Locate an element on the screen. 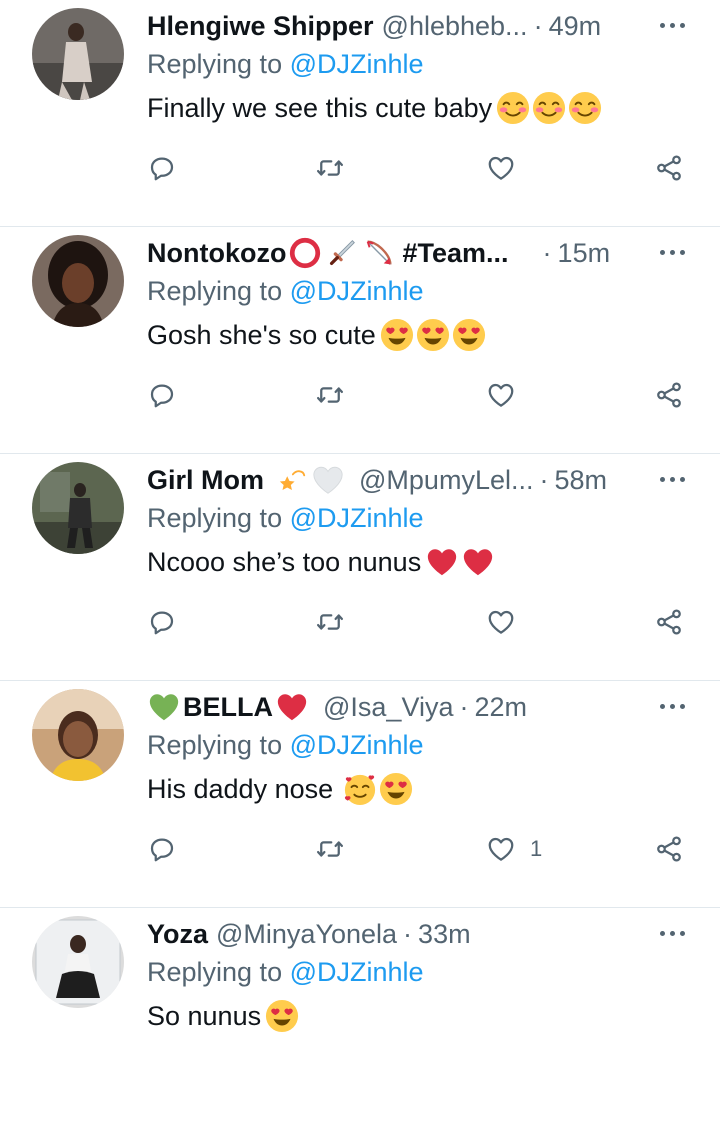 The image size is (720, 1135). tweet-header: BELLA @Isa_Viya · 22m is located at coordinates (398, 707).